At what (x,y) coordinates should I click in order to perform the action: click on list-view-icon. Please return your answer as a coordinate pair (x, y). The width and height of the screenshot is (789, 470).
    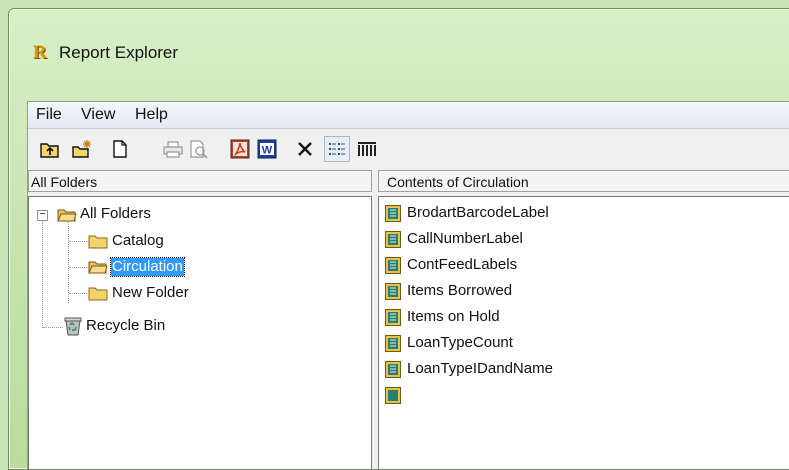
    Looking at the image, I should click on (337, 149).